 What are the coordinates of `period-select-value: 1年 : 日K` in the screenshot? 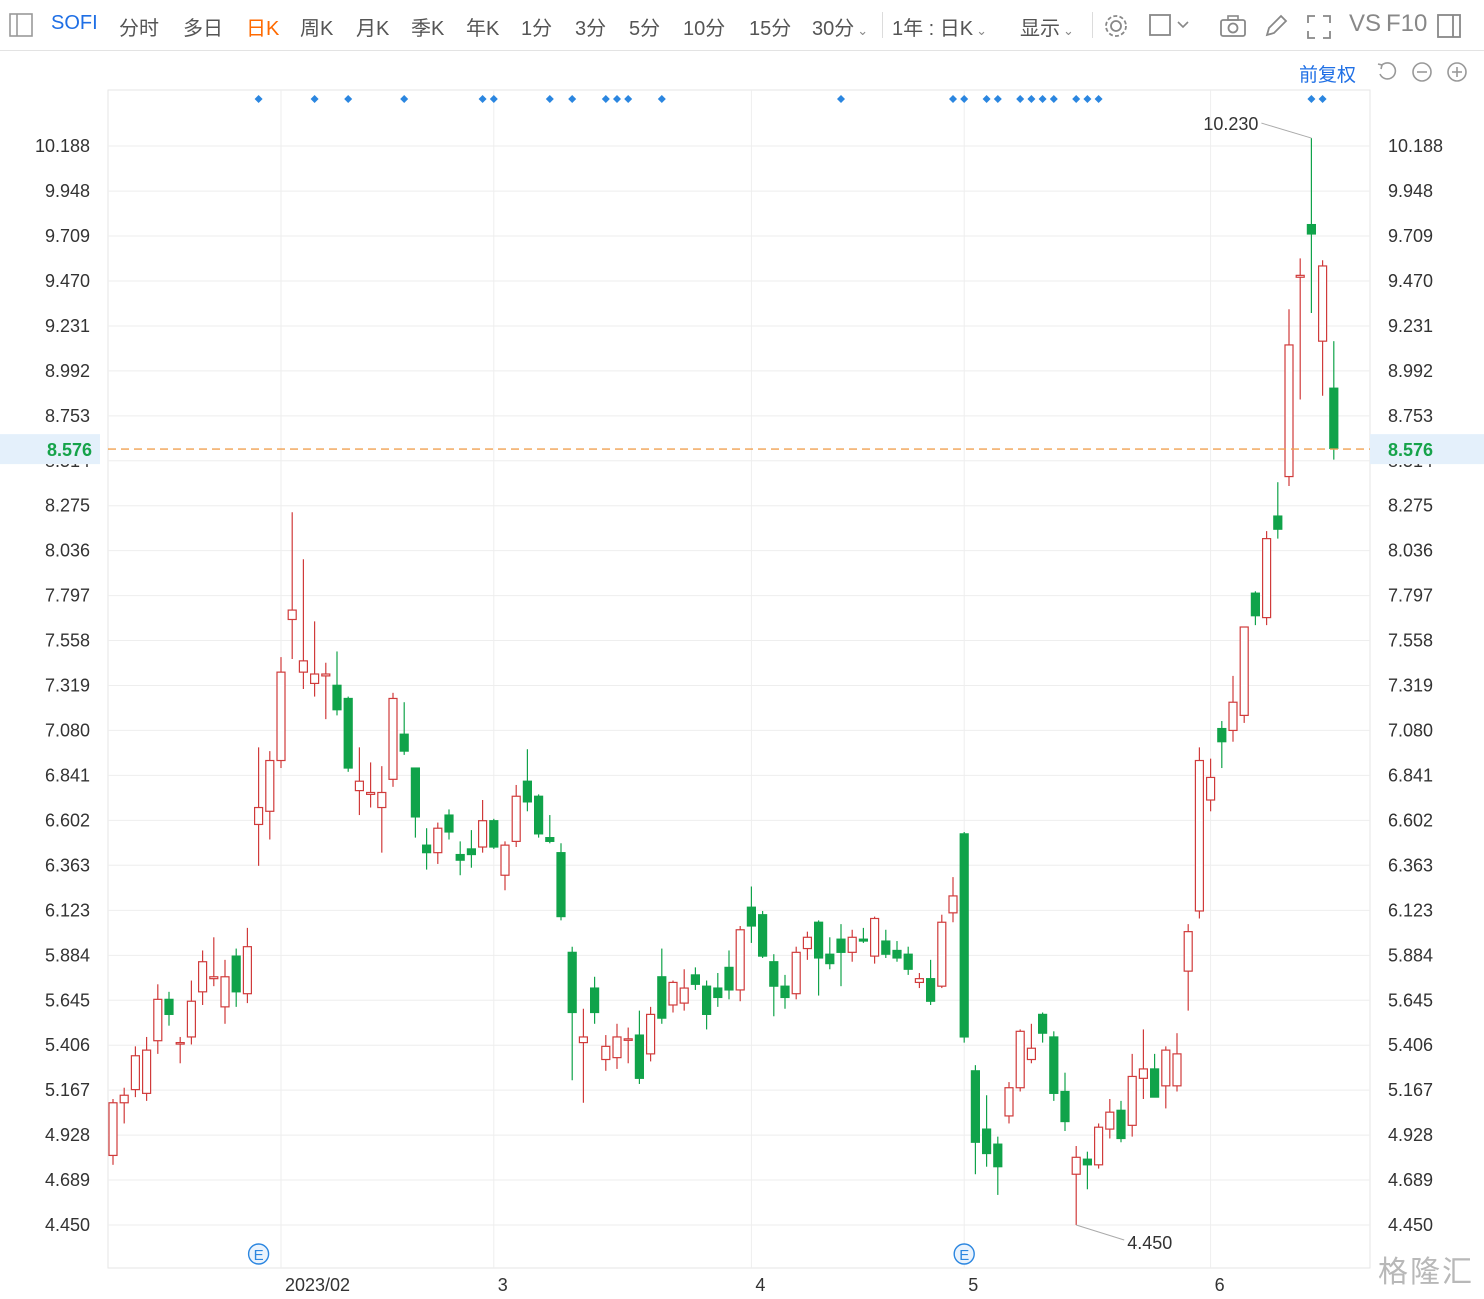 It's located at (933, 29).